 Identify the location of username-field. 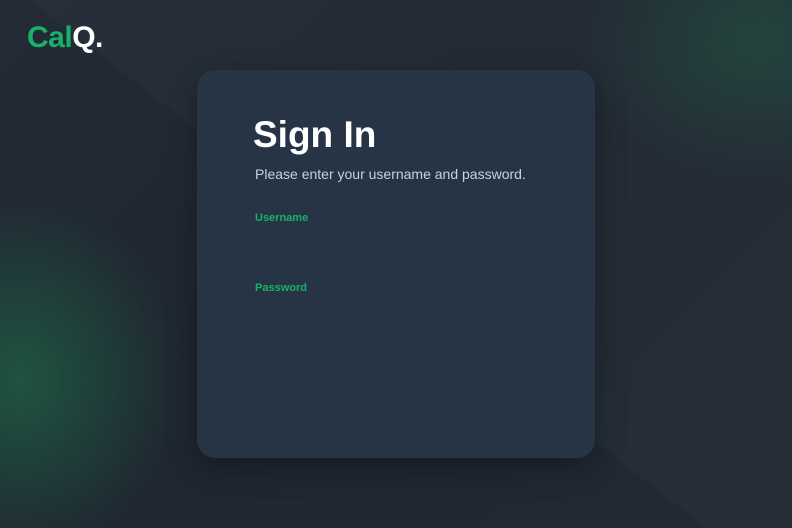
(396, 244).